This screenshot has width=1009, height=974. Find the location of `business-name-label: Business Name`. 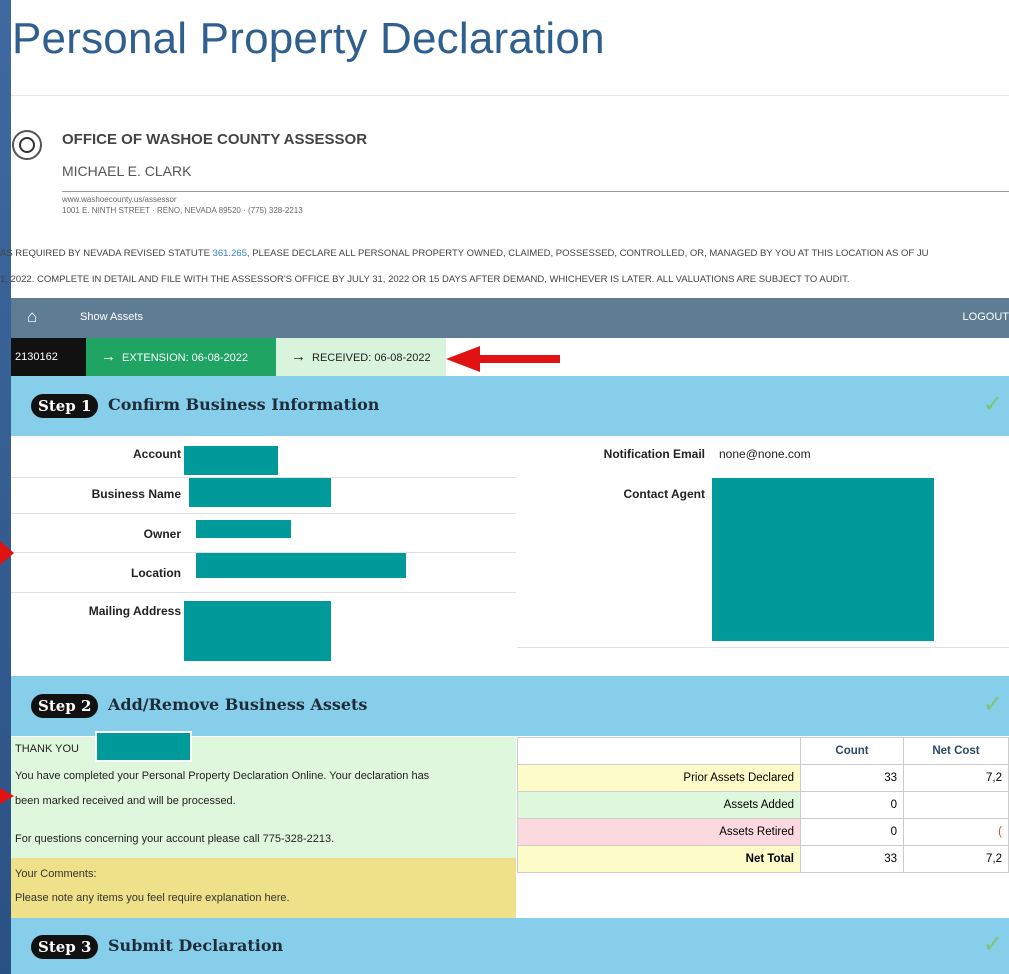

business-name-label: Business Name is located at coordinates (136, 494).